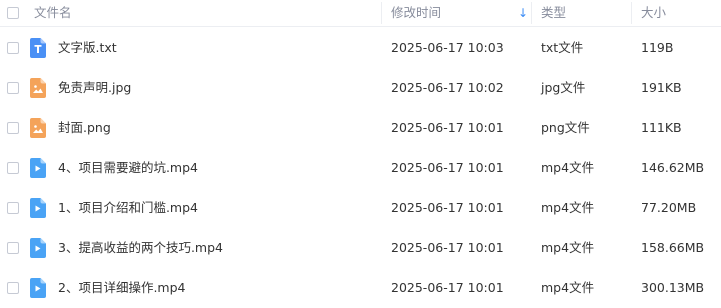 Image resolution: width=721 pixels, height=308 pixels. Describe the element at coordinates (140, 248) in the screenshot. I see `file-name: 3、提高收益的两个技巧.mp4` at that location.